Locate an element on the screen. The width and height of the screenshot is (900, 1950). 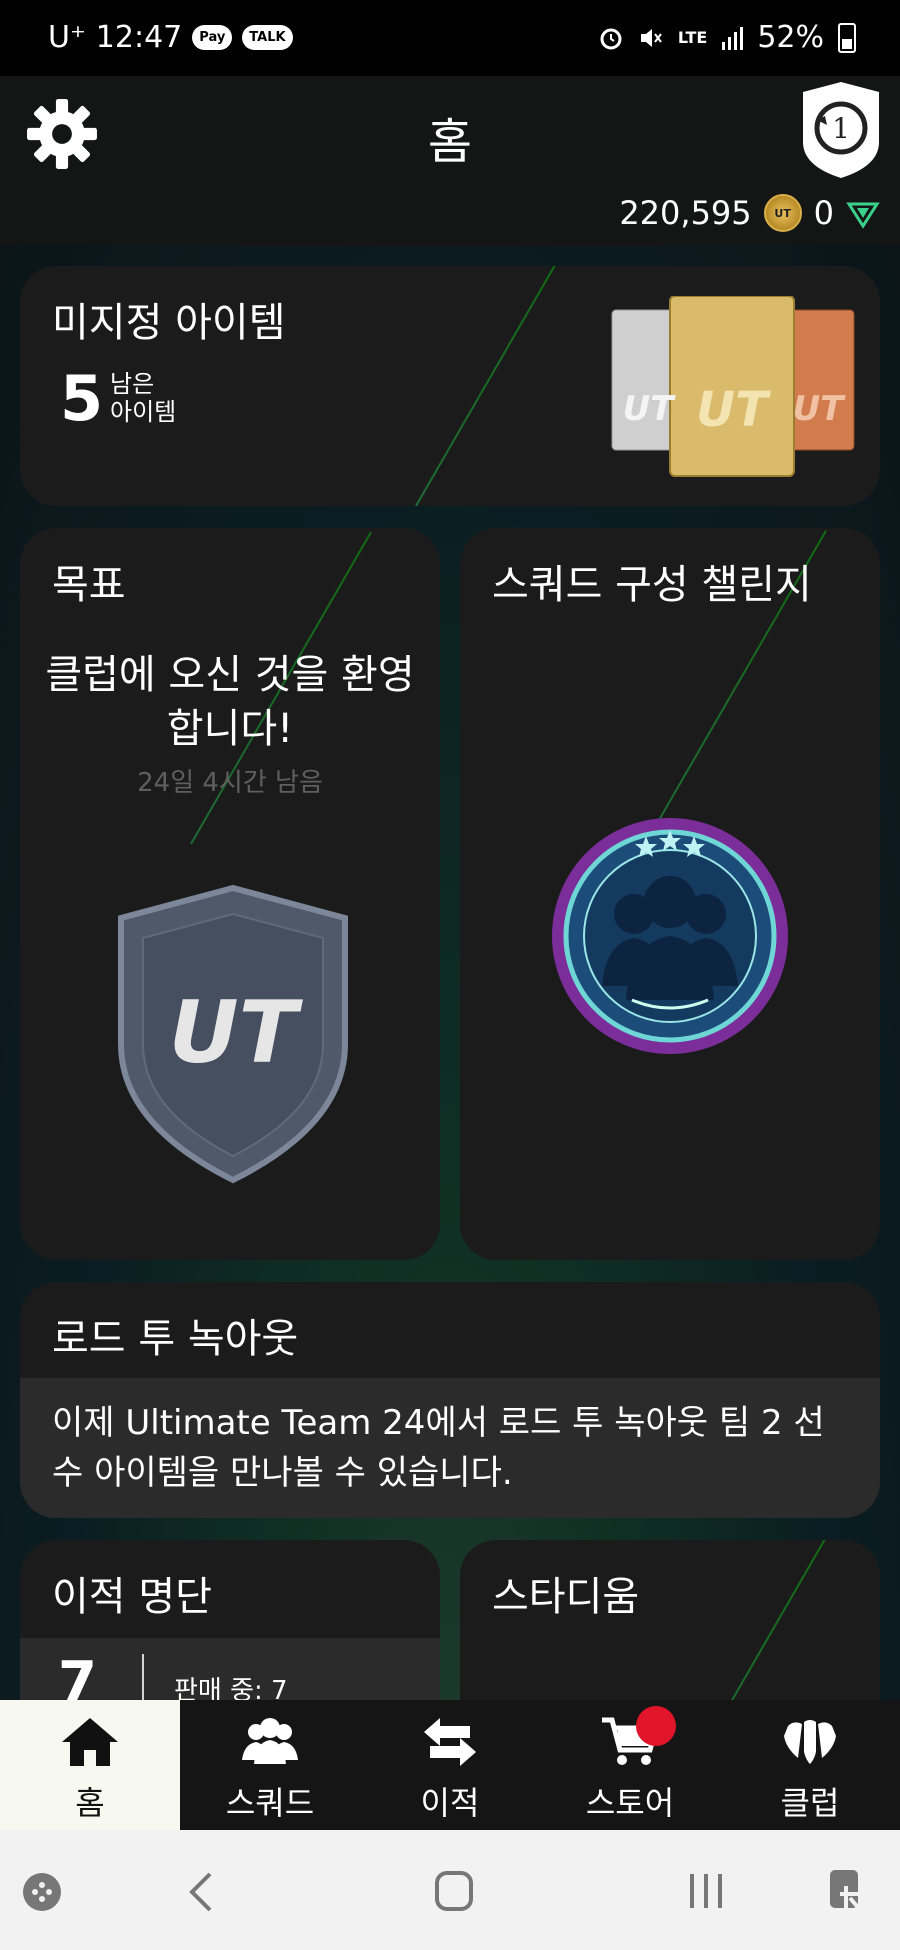
club-icon is located at coordinates (810, 1742).